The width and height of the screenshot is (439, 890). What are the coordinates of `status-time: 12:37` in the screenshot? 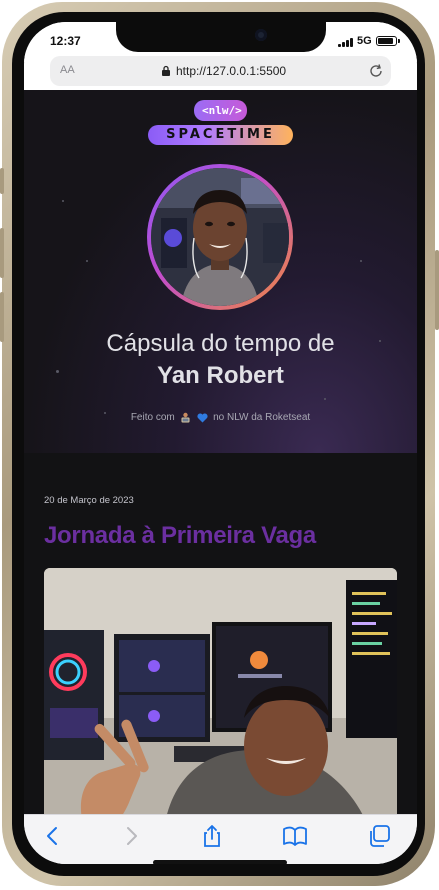 It's located at (65, 41).